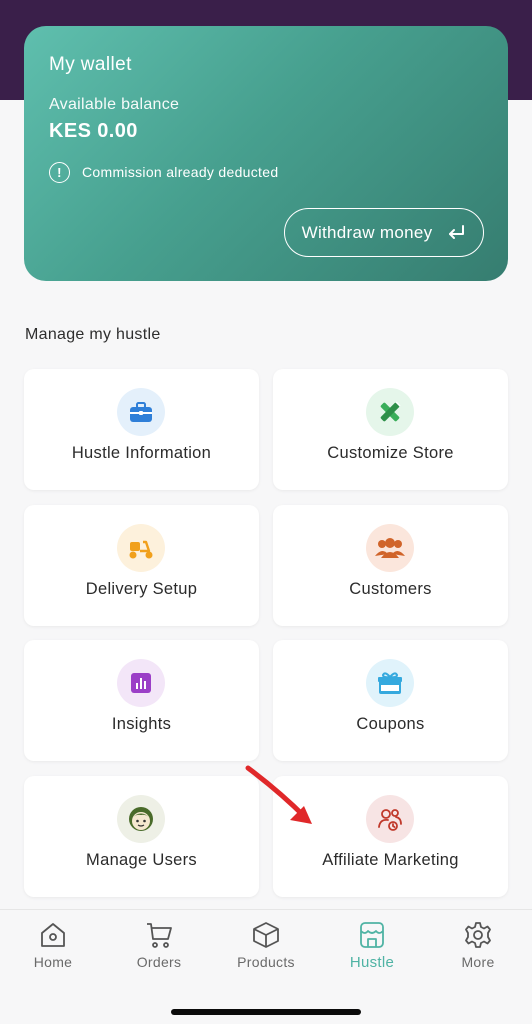 The height and width of the screenshot is (1024, 532). I want to click on gift-icon, so click(390, 683).